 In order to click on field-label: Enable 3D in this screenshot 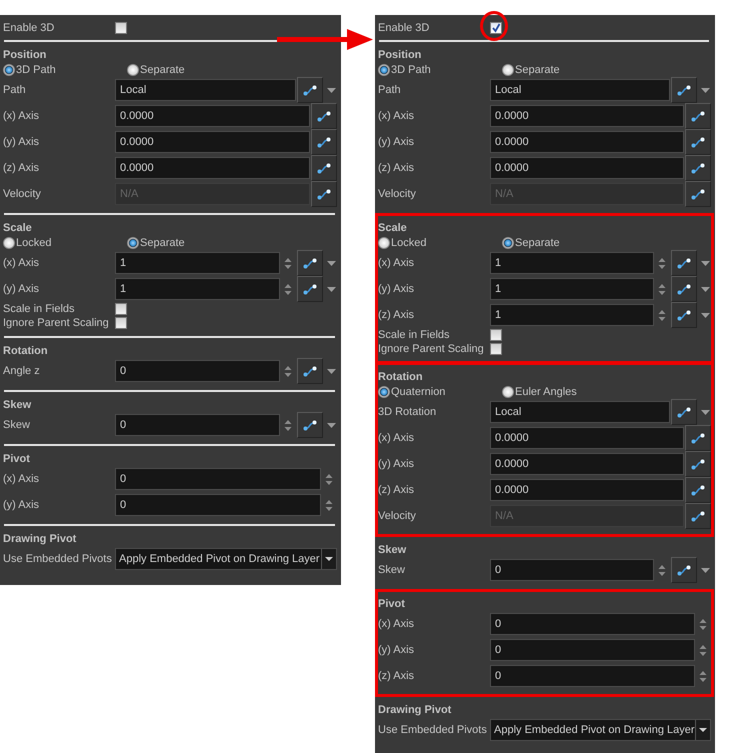, I will do `click(29, 28)`.